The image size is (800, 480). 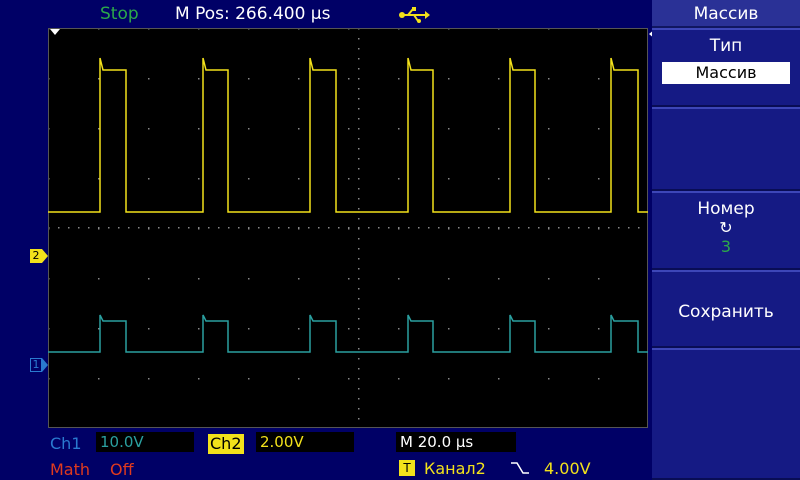 I want to click on channel2-marker: 2, so click(x=39, y=256).